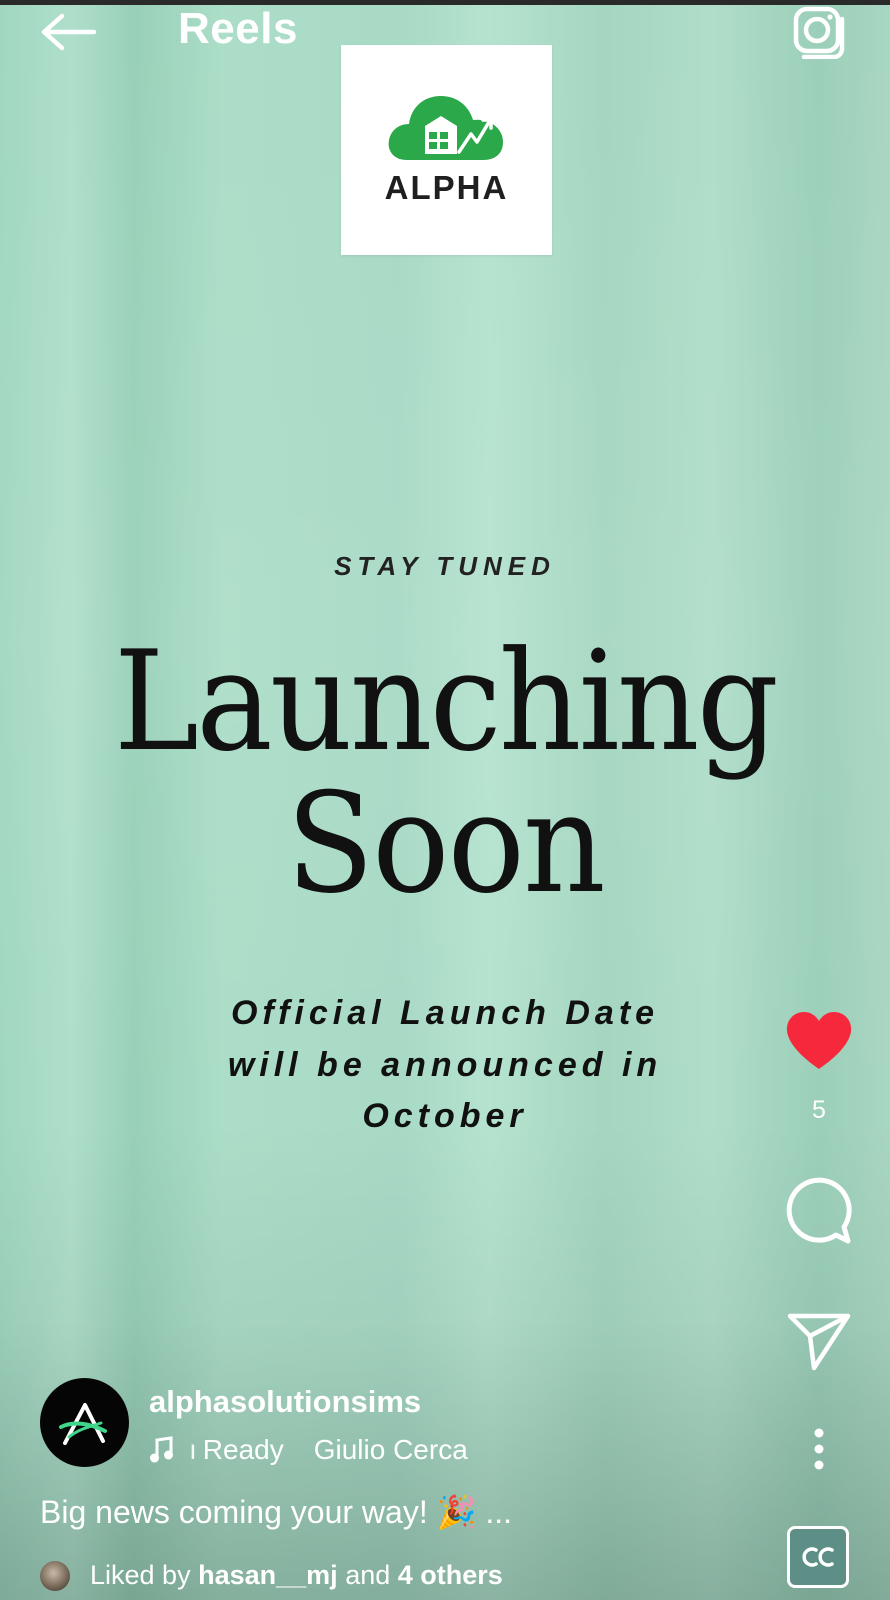 The width and height of the screenshot is (890, 1600). I want to click on paper-plane-icon, so click(819, 1342).